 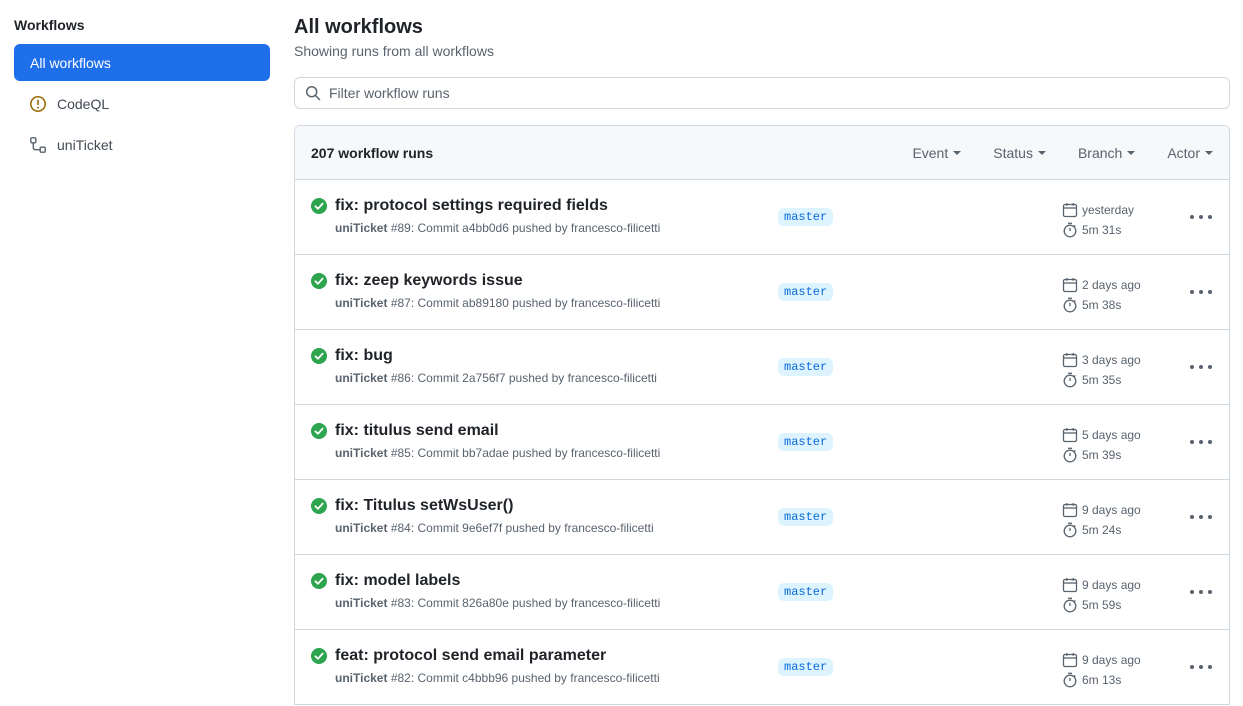 What do you see at coordinates (364, 356) in the screenshot?
I see `run-title-link: fix: bug` at bounding box center [364, 356].